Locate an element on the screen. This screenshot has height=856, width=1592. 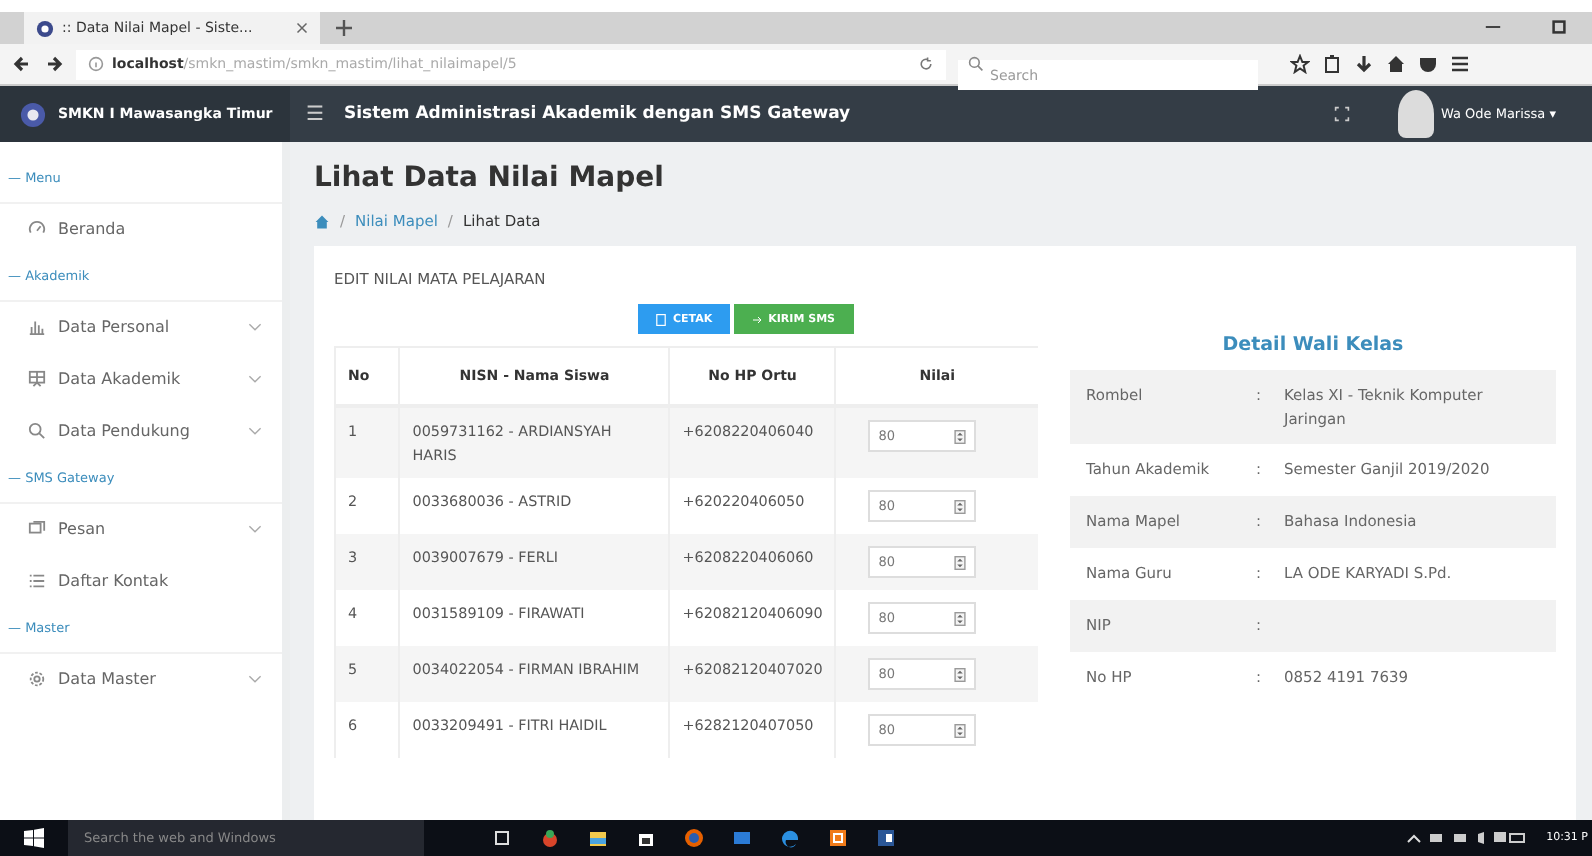
board-icon is located at coordinates (37, 379).